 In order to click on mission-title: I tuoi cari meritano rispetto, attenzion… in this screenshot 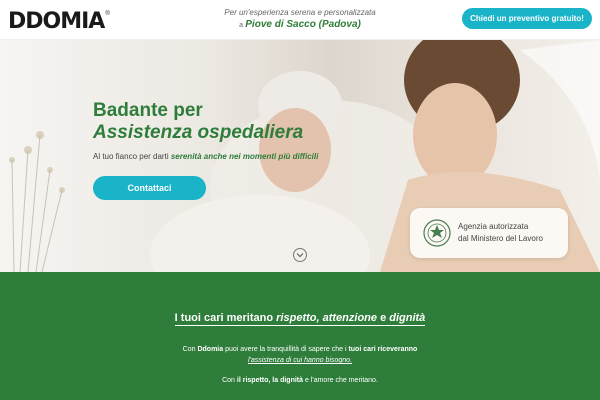, I will do `click(300, 319)`.